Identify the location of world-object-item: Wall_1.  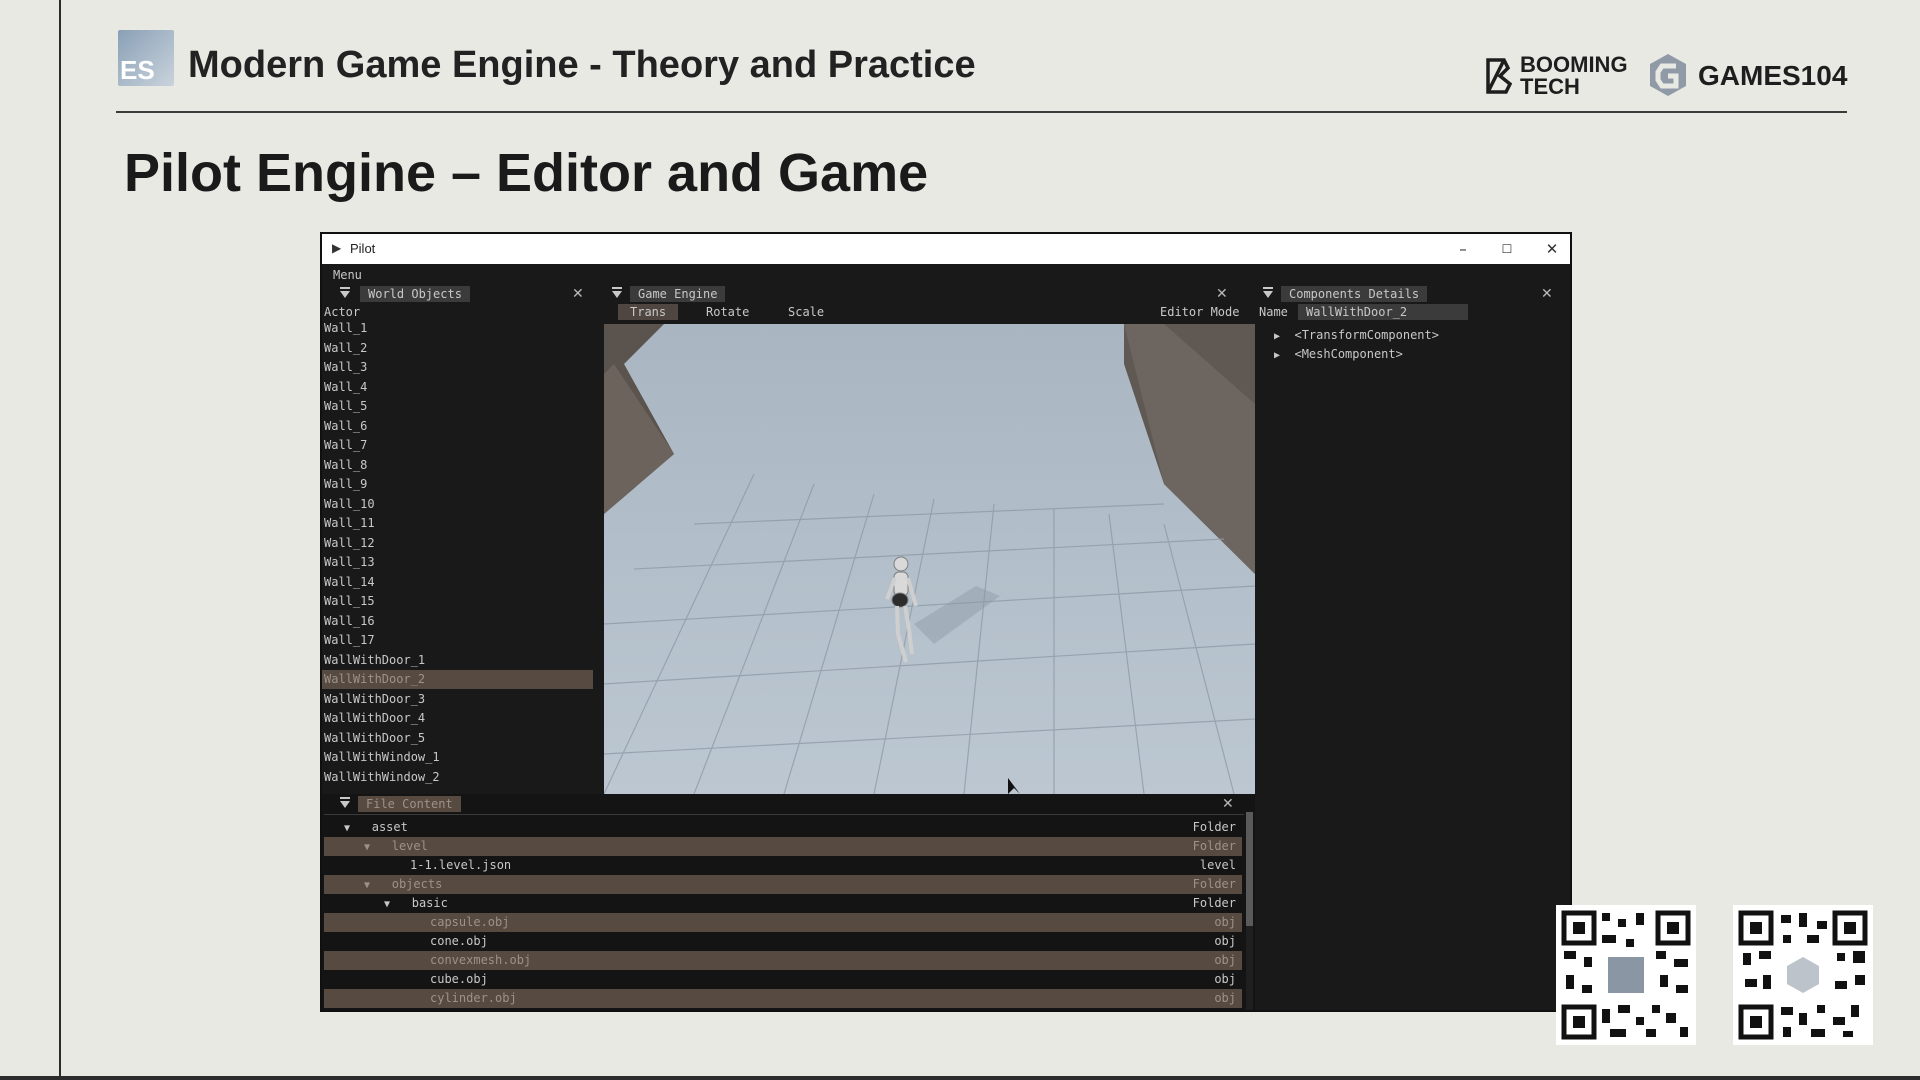
(457, 328).